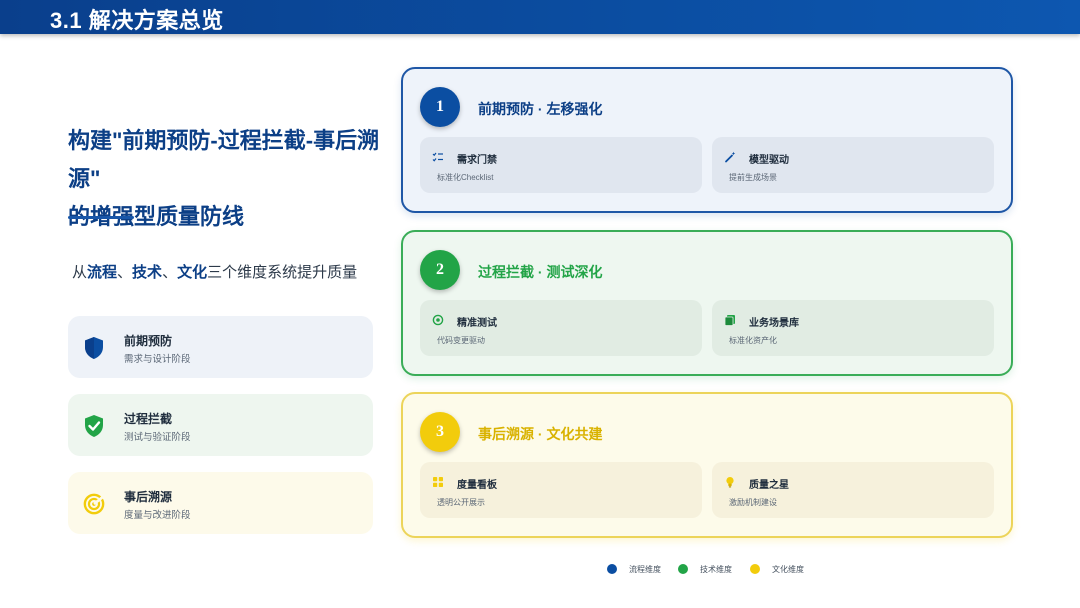 The height and width of the screenshot is (608, 1080). I want to click on item-desc: 透明公开展示, so click(461, 502).